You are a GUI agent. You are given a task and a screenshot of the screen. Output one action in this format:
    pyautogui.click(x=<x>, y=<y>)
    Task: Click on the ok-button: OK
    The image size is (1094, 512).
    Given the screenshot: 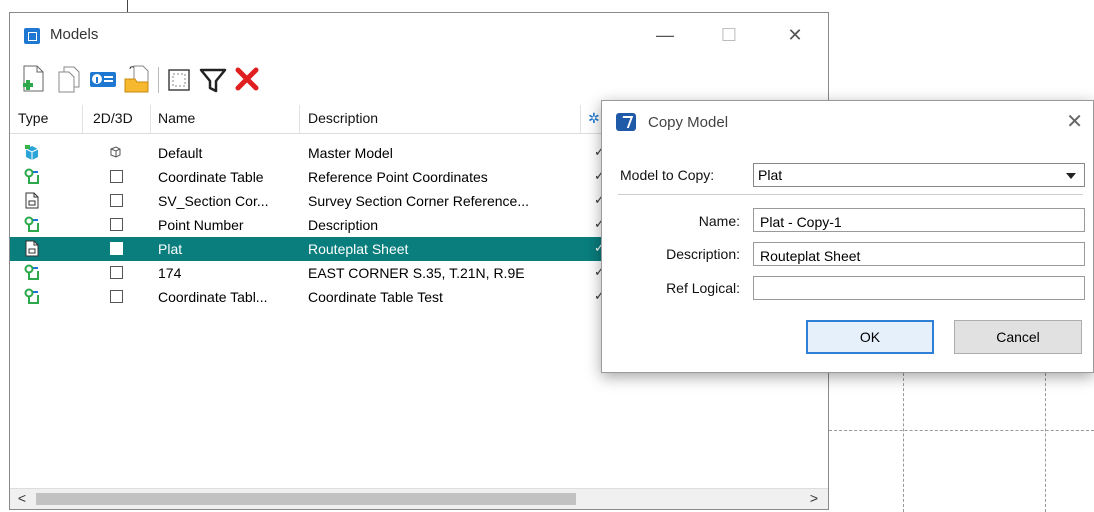 What is the action you would take?
    pyautogui.click(x=870, y=337)
    